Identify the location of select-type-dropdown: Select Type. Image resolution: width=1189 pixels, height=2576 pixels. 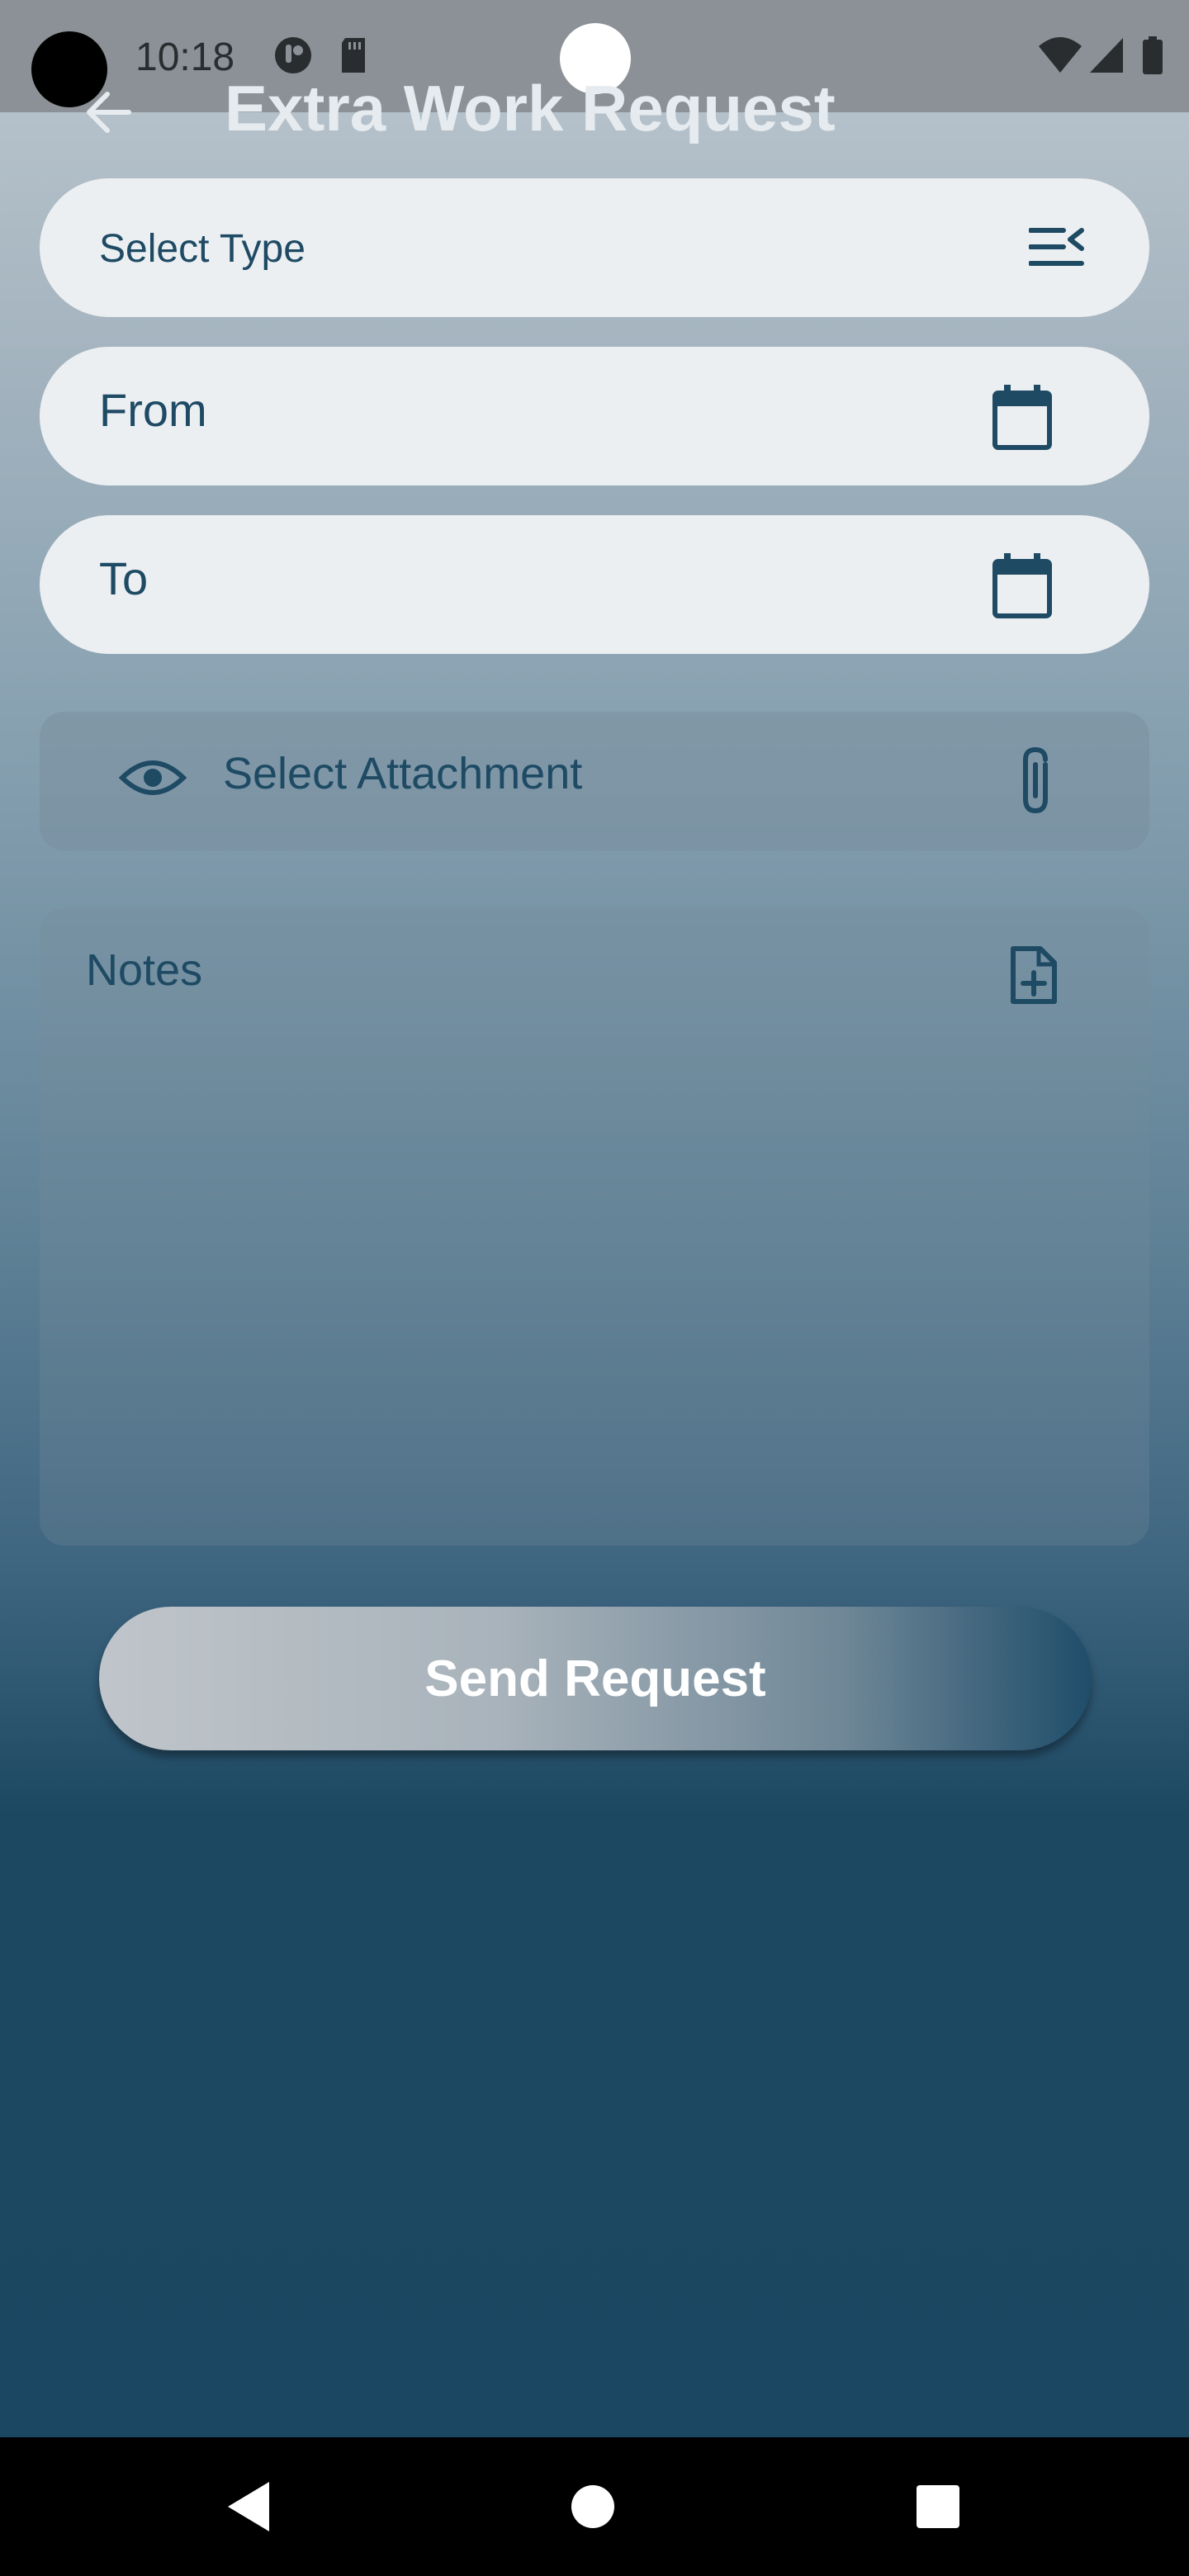
(594, 247).